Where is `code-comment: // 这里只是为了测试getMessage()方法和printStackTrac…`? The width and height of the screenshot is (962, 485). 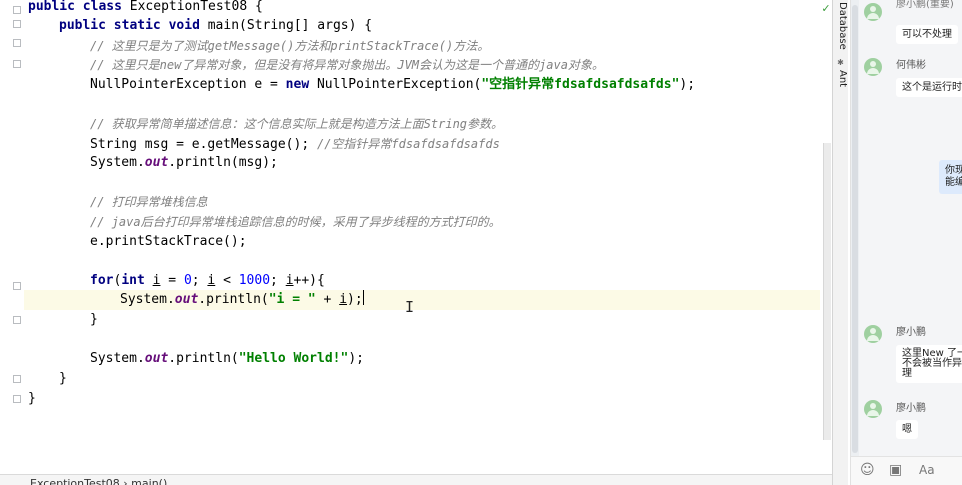 code-comment: // 这里只是为了测试getMessage()方法和printStackTrac… is located at coordinates (290, 46).